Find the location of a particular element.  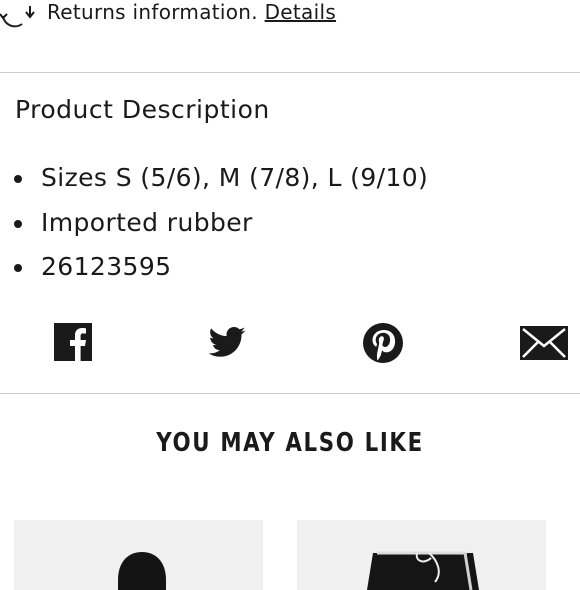

list-item-text: Sizes S (5/6), M (7/8), L (9/10) is located at coordinates (235, 177).